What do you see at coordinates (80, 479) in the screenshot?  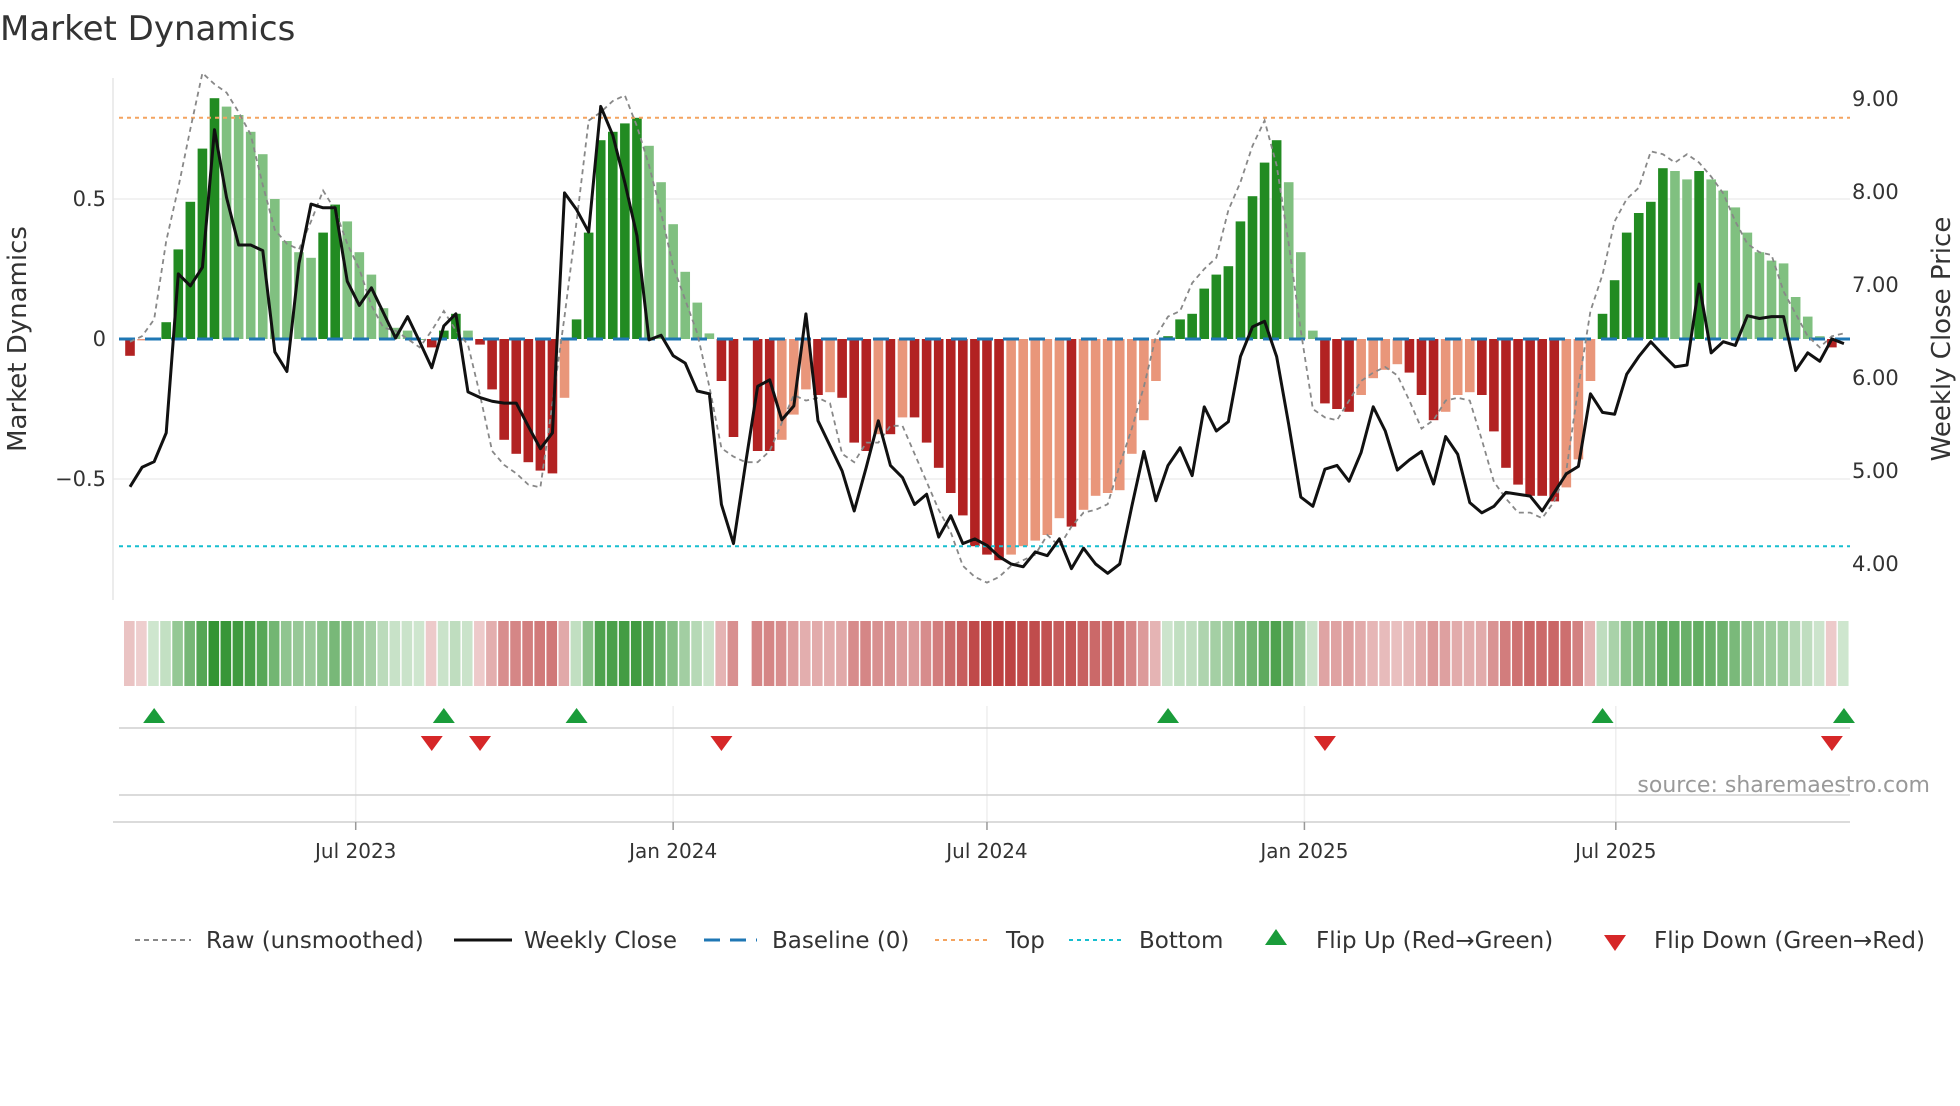 I see `left-tick-label: −0.5` at bounding box center [80, 479].